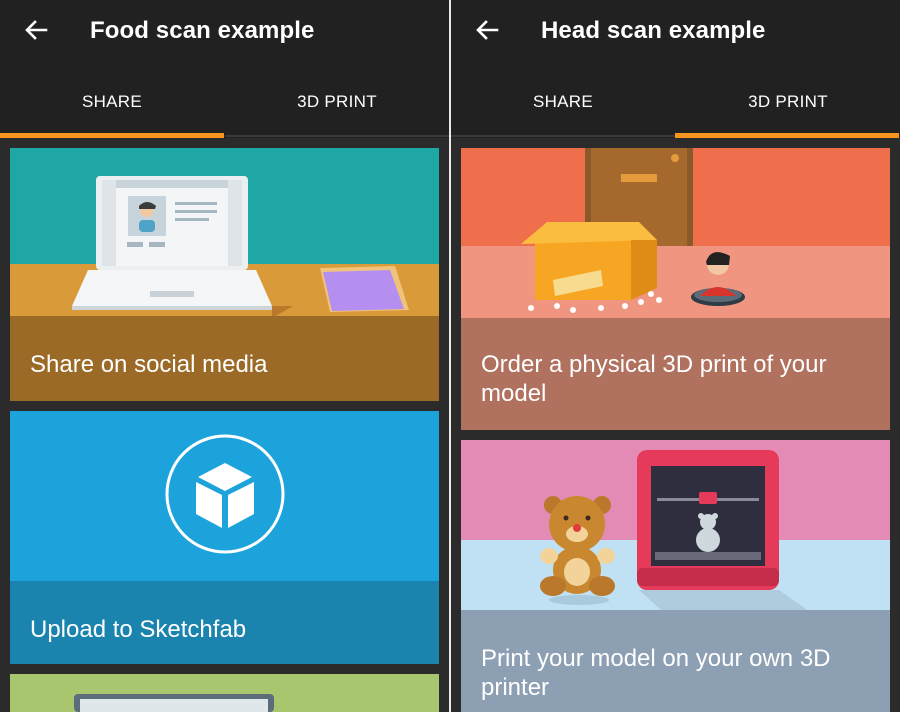  Describe the element at coordinates (202, 30) in the screenshot. I see `page-title: Food scan example` at that location.